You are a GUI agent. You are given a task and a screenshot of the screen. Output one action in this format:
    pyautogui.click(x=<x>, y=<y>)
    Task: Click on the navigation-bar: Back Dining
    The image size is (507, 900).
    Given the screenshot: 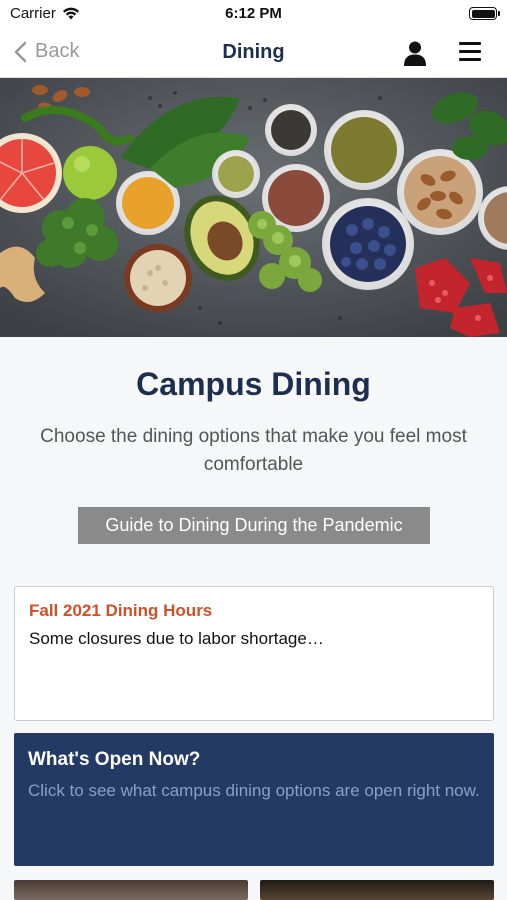 What is the action you would take?
    pyautogui.click(x=253, y=53)
    